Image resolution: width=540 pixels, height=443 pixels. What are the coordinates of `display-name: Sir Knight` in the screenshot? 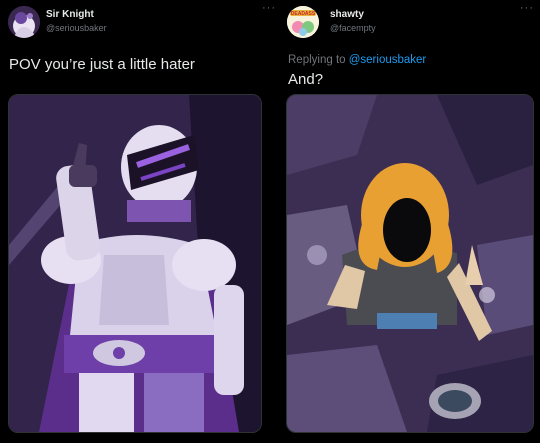 It's located at (70, 14).